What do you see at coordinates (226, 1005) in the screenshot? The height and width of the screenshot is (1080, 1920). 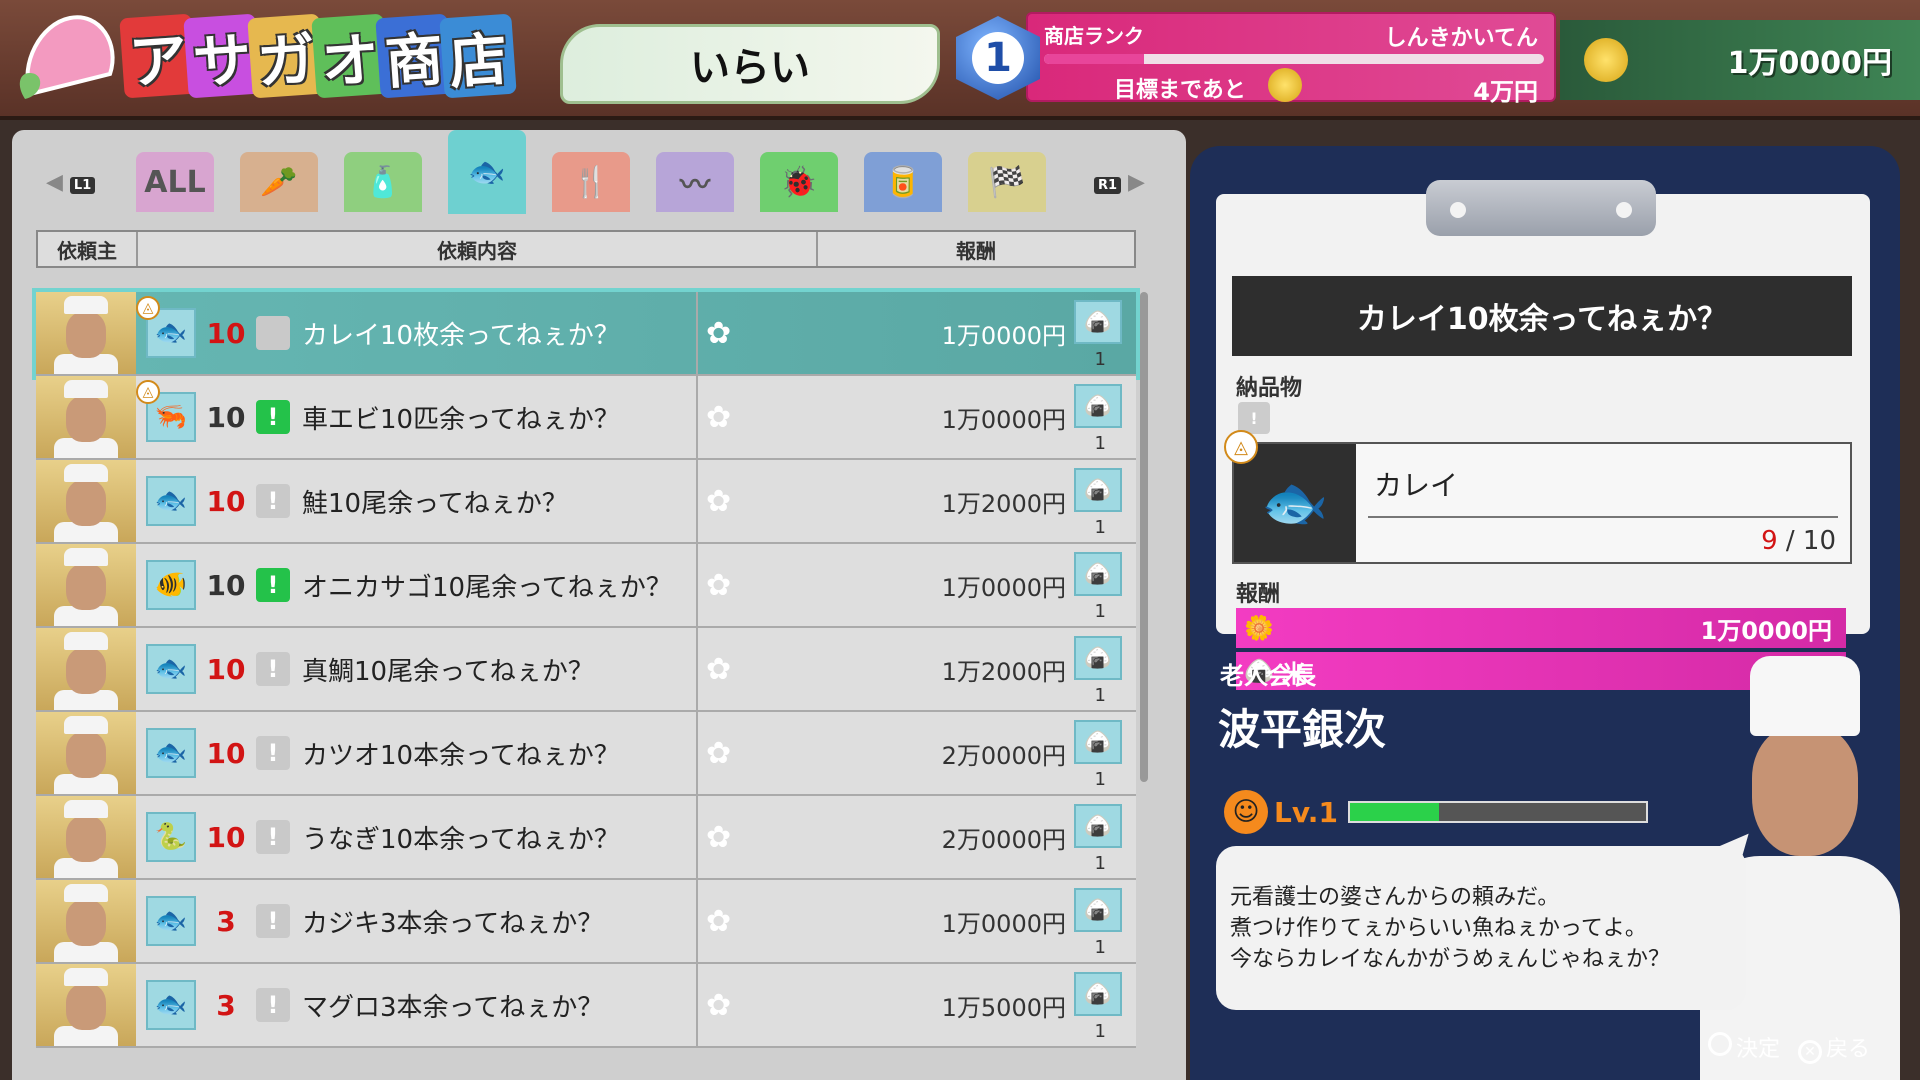 I see `request-qty: 3` at bounding box center [226, 1005].